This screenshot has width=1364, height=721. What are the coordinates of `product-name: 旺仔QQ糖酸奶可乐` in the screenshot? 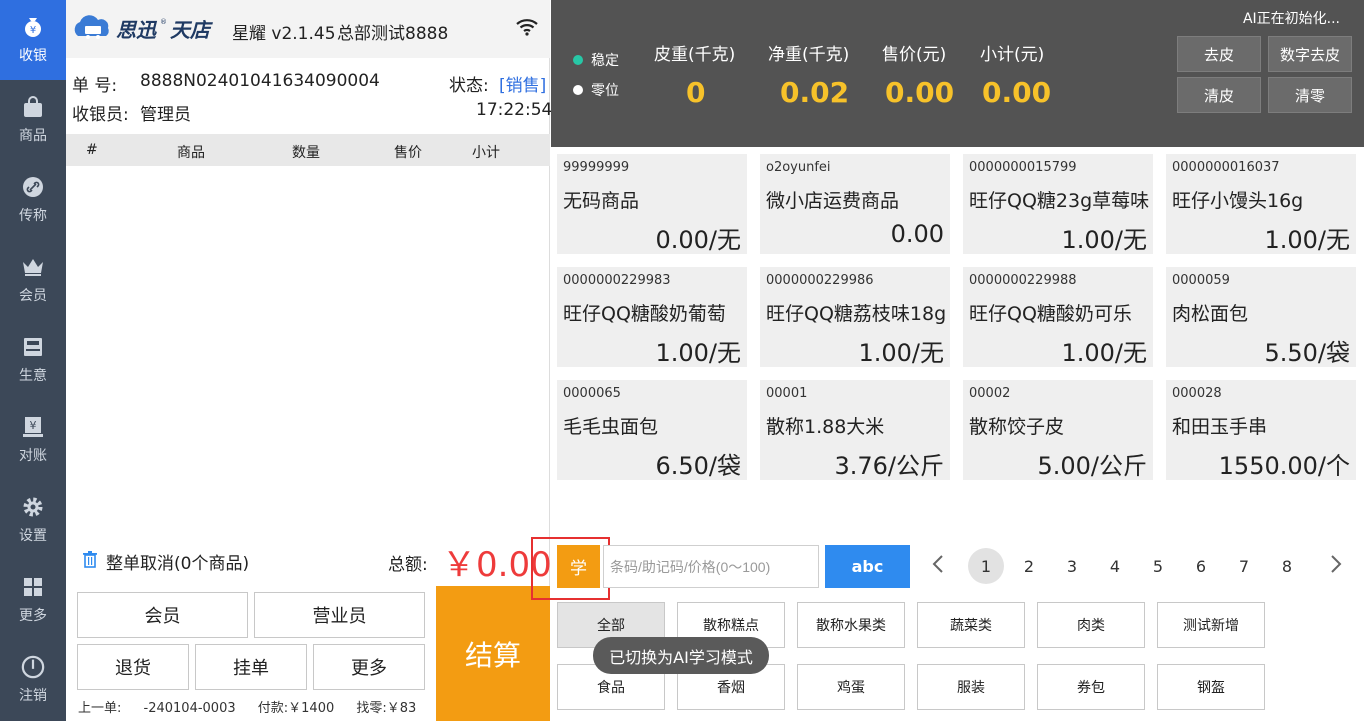 It's located at (1050, 314).